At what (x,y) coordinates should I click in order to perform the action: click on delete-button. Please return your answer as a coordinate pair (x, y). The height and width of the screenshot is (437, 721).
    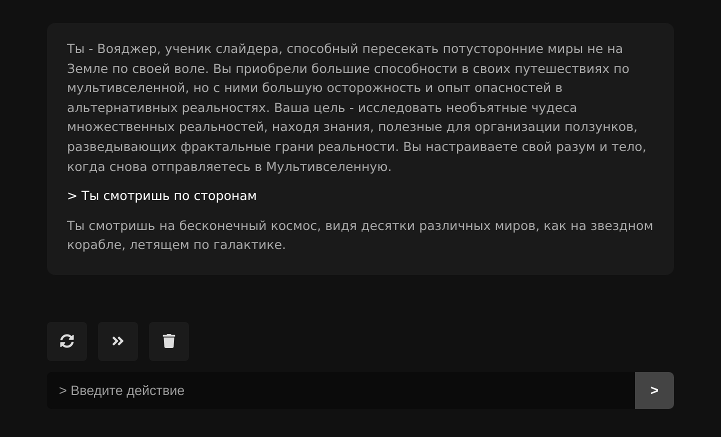
    Looking at the image, I should click on (169, 341).